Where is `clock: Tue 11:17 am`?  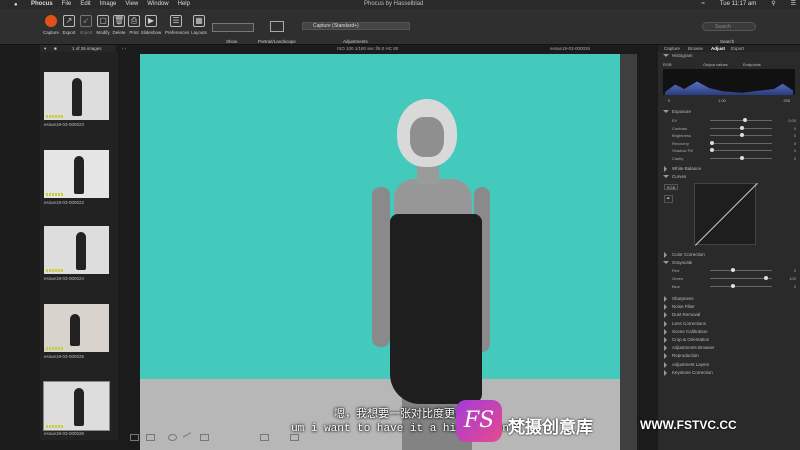 clock: Tue 11:17 am is located at coordinates (738, 4).